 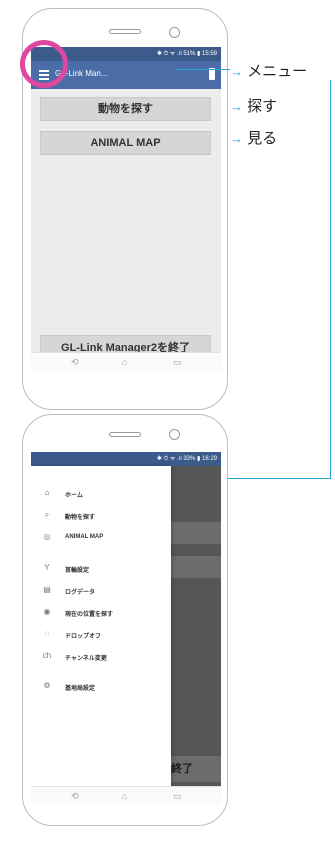 What do you see at coordinates (202, 69) in the screenshot?
I see `connector-line` at bounding box center [202, 69].